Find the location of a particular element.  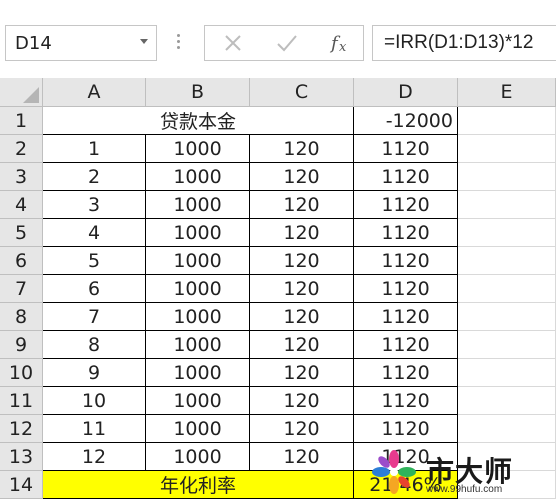

cell-e9 is located at coordinates (507, 345).